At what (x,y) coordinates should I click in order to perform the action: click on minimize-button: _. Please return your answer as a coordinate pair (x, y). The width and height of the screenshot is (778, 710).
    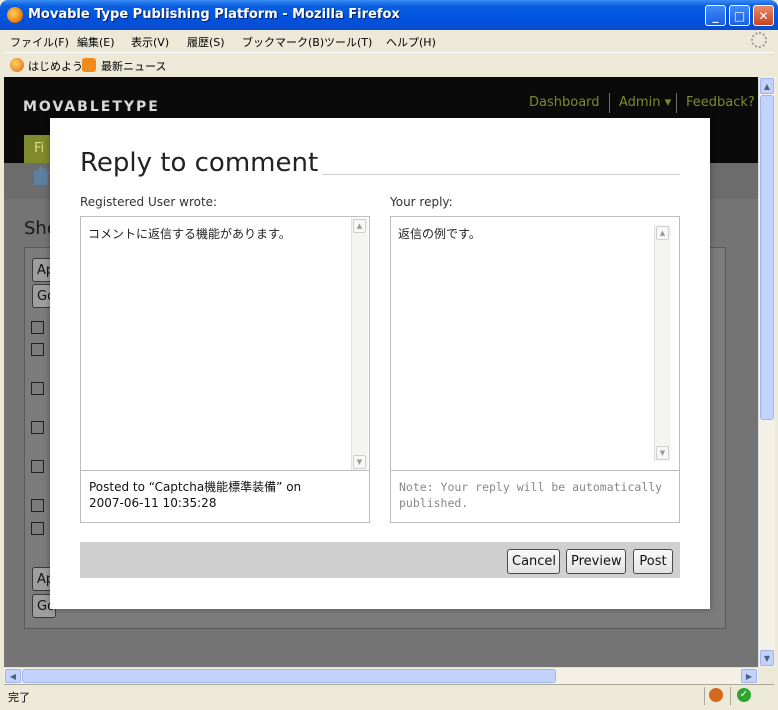
    Looking at the image, I should click on (715, 15).